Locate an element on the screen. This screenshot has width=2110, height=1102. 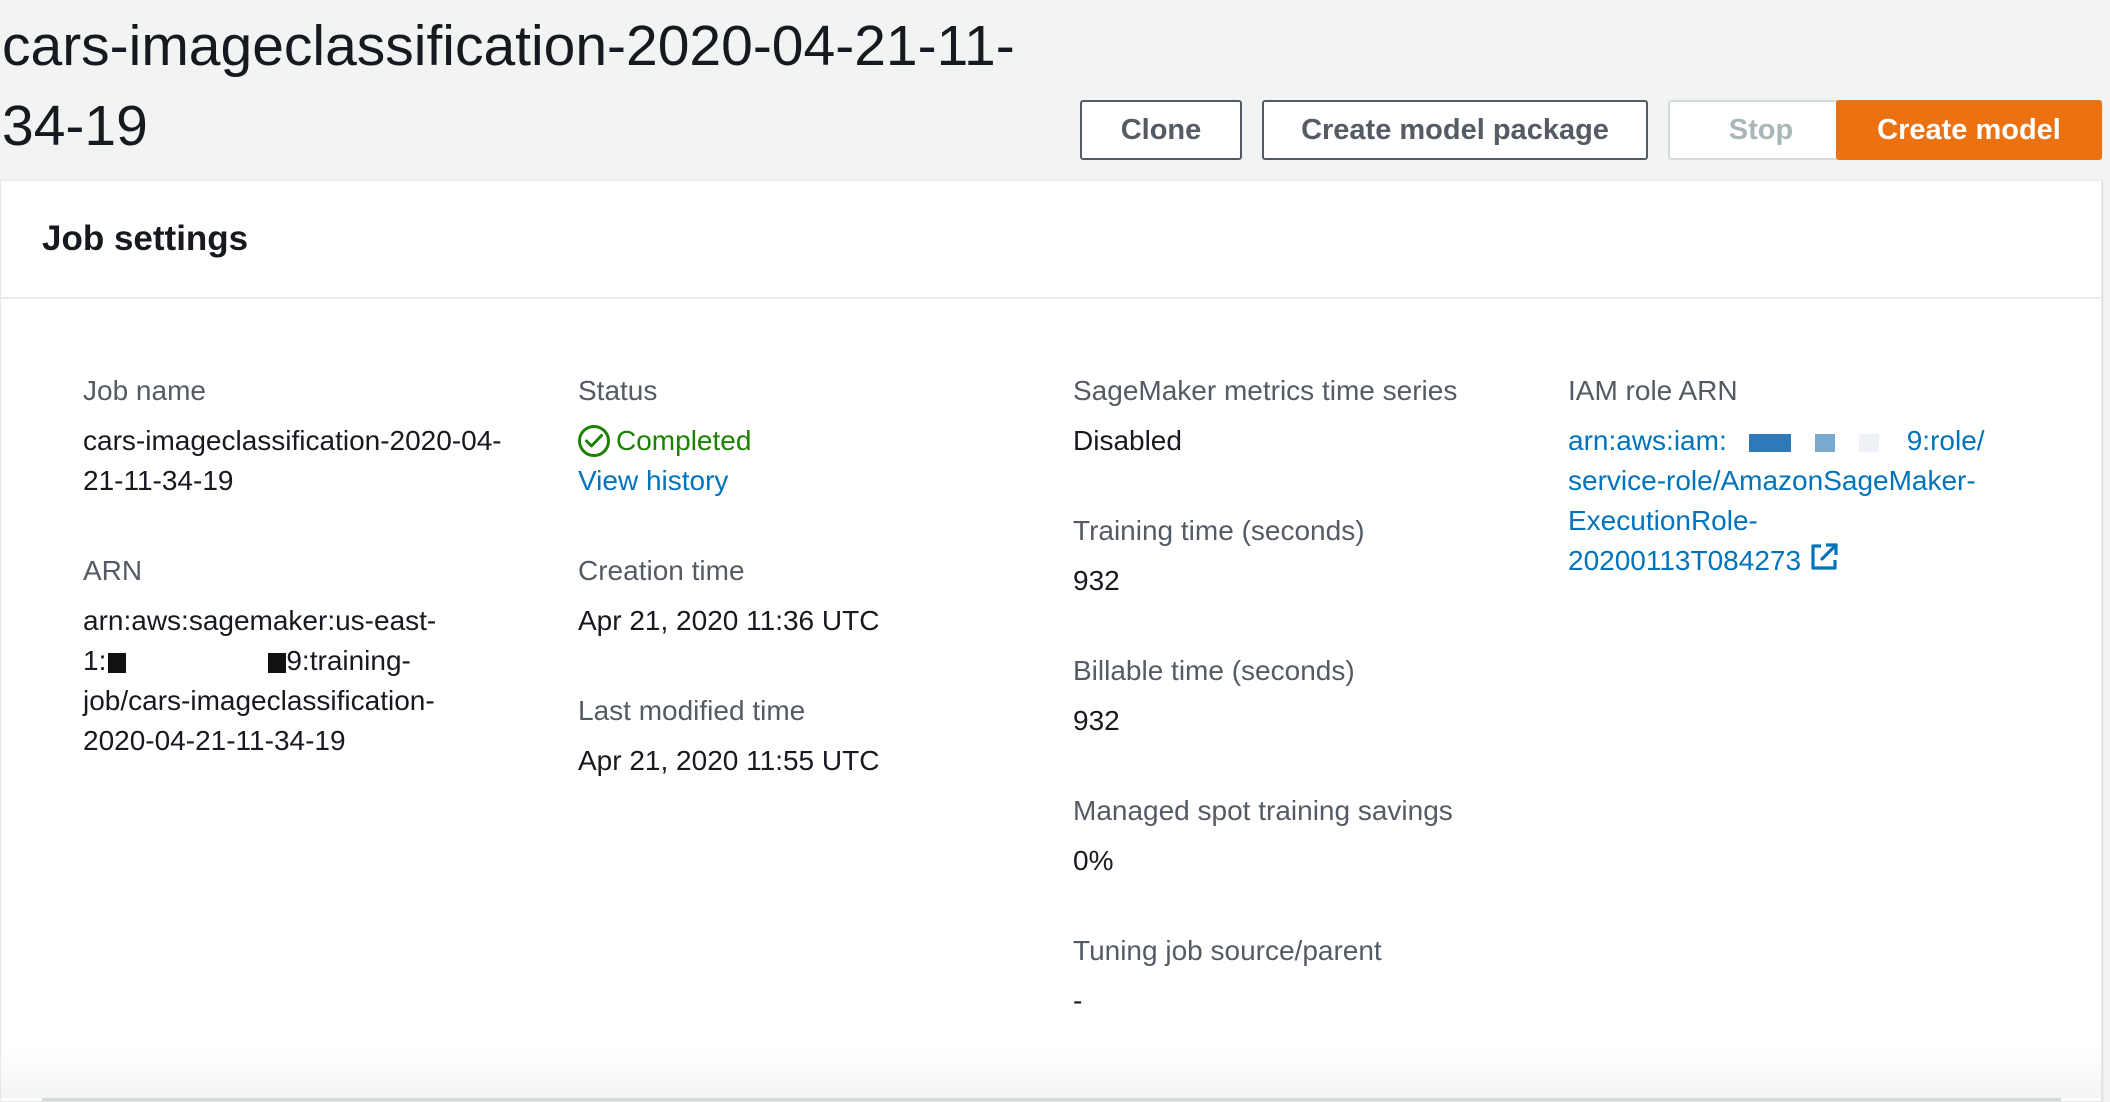
arn-line4: 2020-04-21-11-34-19 is located at coordinates (214, 740).